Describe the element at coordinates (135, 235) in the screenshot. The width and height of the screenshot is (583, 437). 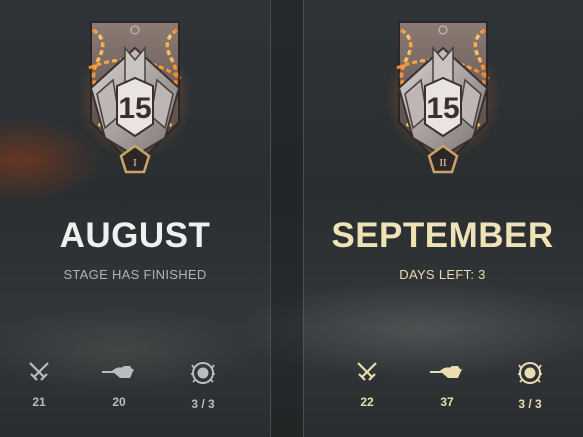
I see `month-title: AUGUST` at that location.